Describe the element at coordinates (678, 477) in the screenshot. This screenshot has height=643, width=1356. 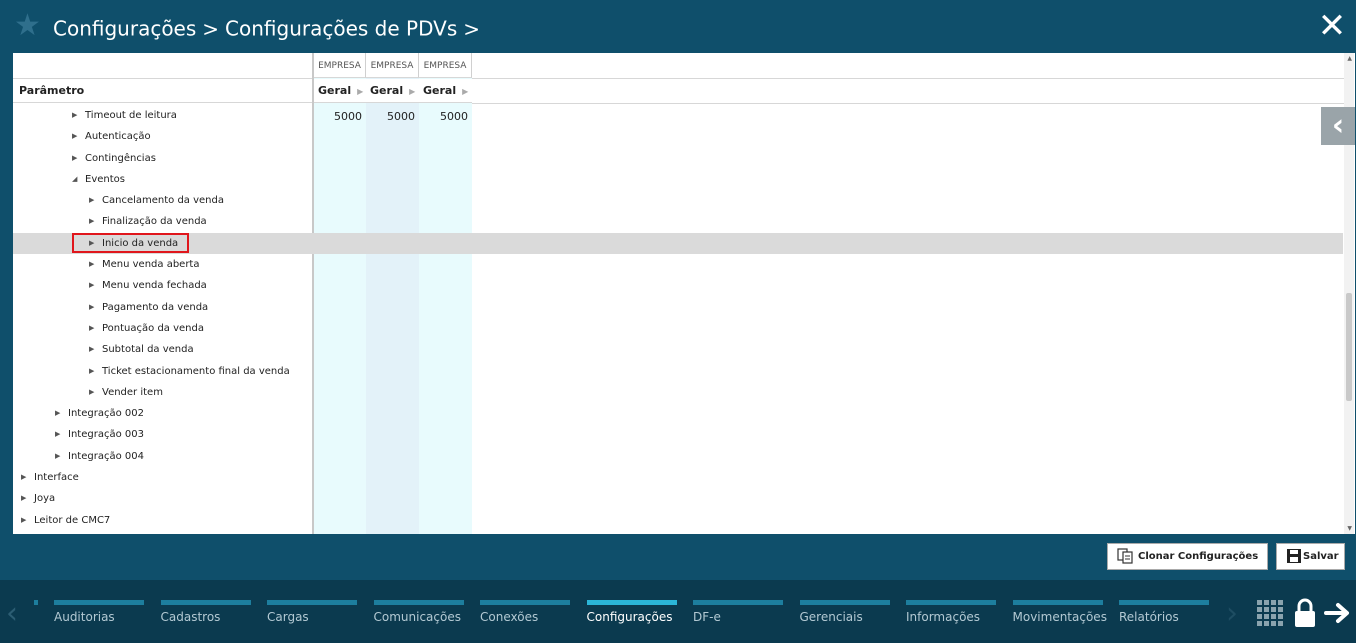
I see `tree-row: ▶ Interface` at that location.